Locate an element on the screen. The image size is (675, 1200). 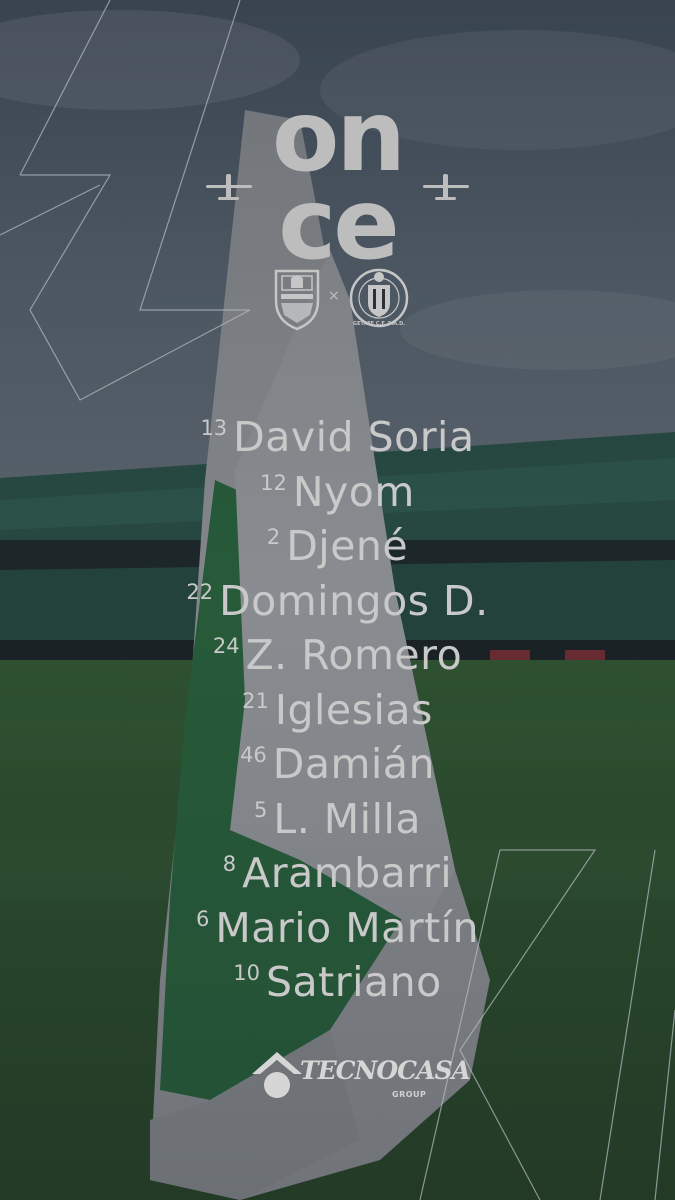
sponsor-sub: GROUP is located at coordinates (409, 1094).